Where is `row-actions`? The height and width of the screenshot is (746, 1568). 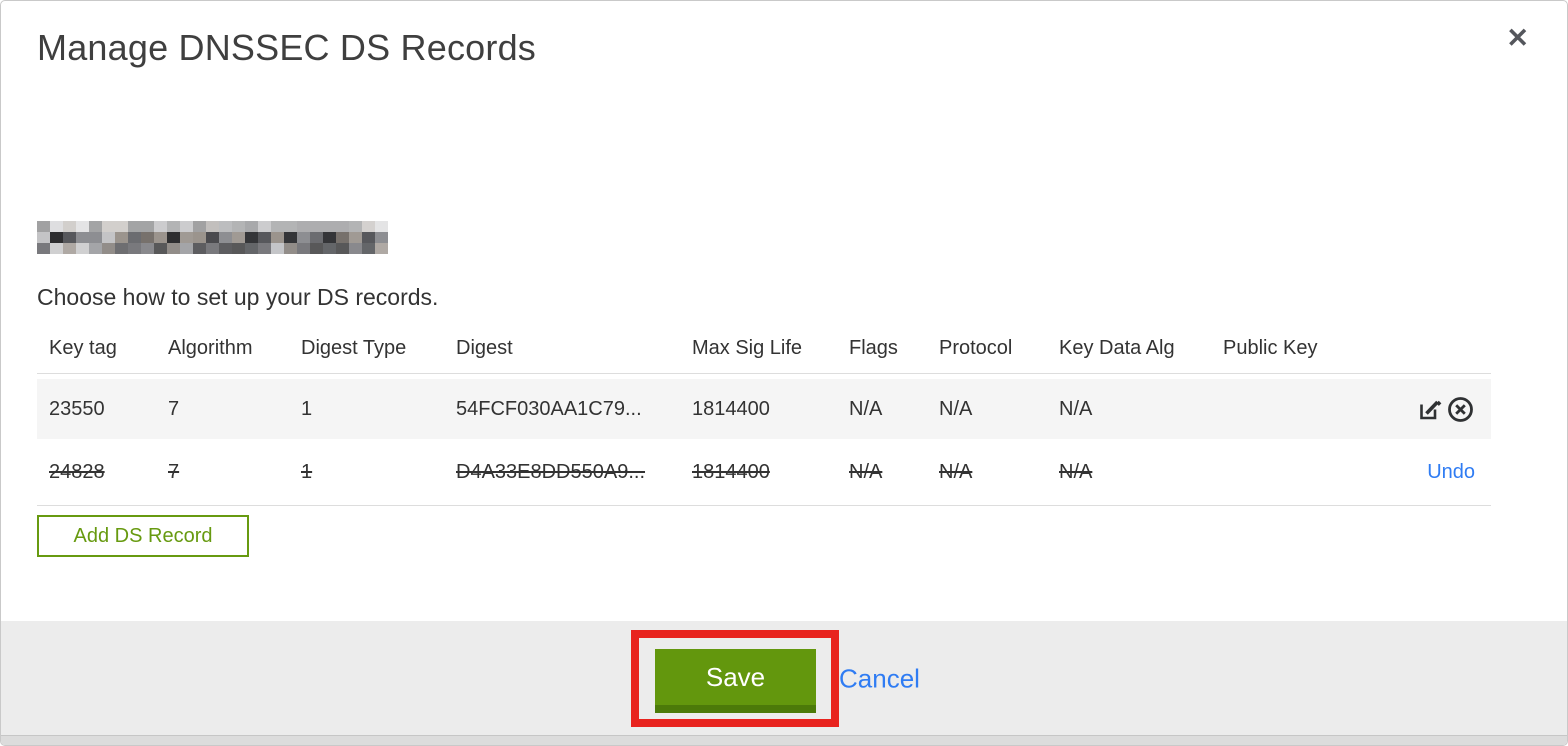
row-actions is located at coordinates (1427, 409).